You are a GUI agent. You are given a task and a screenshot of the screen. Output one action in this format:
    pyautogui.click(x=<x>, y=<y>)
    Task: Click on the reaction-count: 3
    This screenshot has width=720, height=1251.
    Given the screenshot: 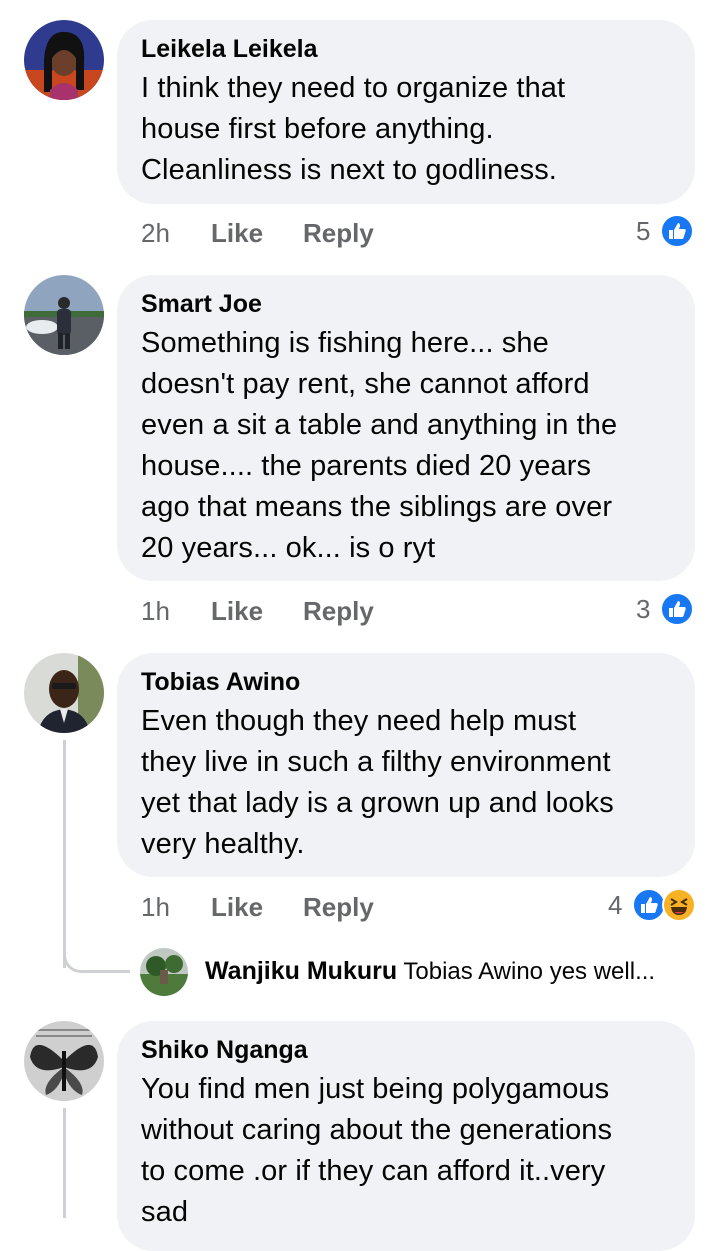 What is the action you would take?
    pyautogui.click(x=643, y=609)
    